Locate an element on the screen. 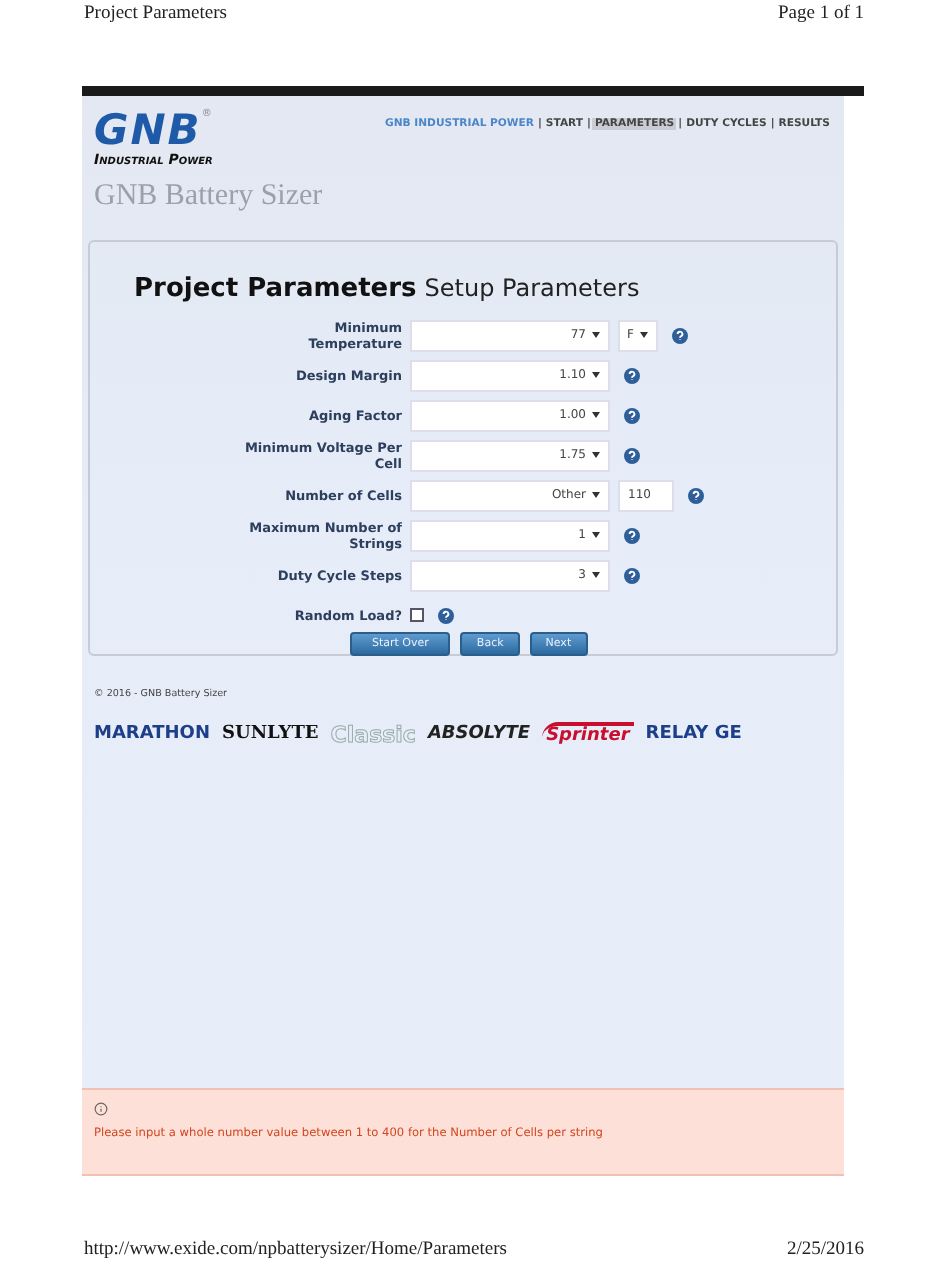  panel-subtitle: Setup Parameters is located at coordinates (532, 288).